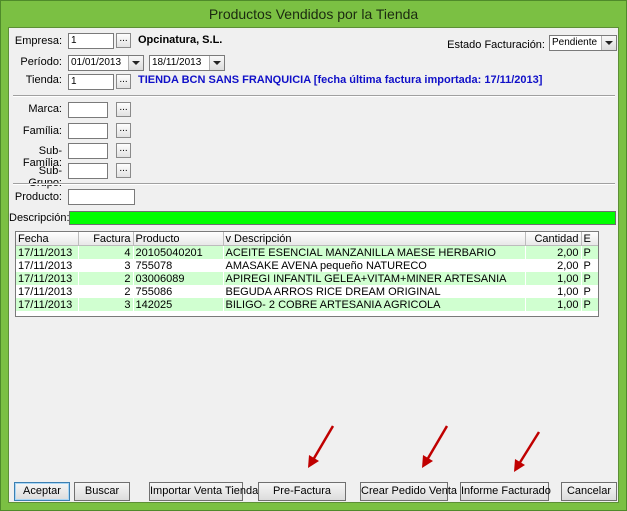  I want to click on cell-descripcion: BILIGO- 2 COBRE ARTESANIA AGRICOLA, so click(374, 304).